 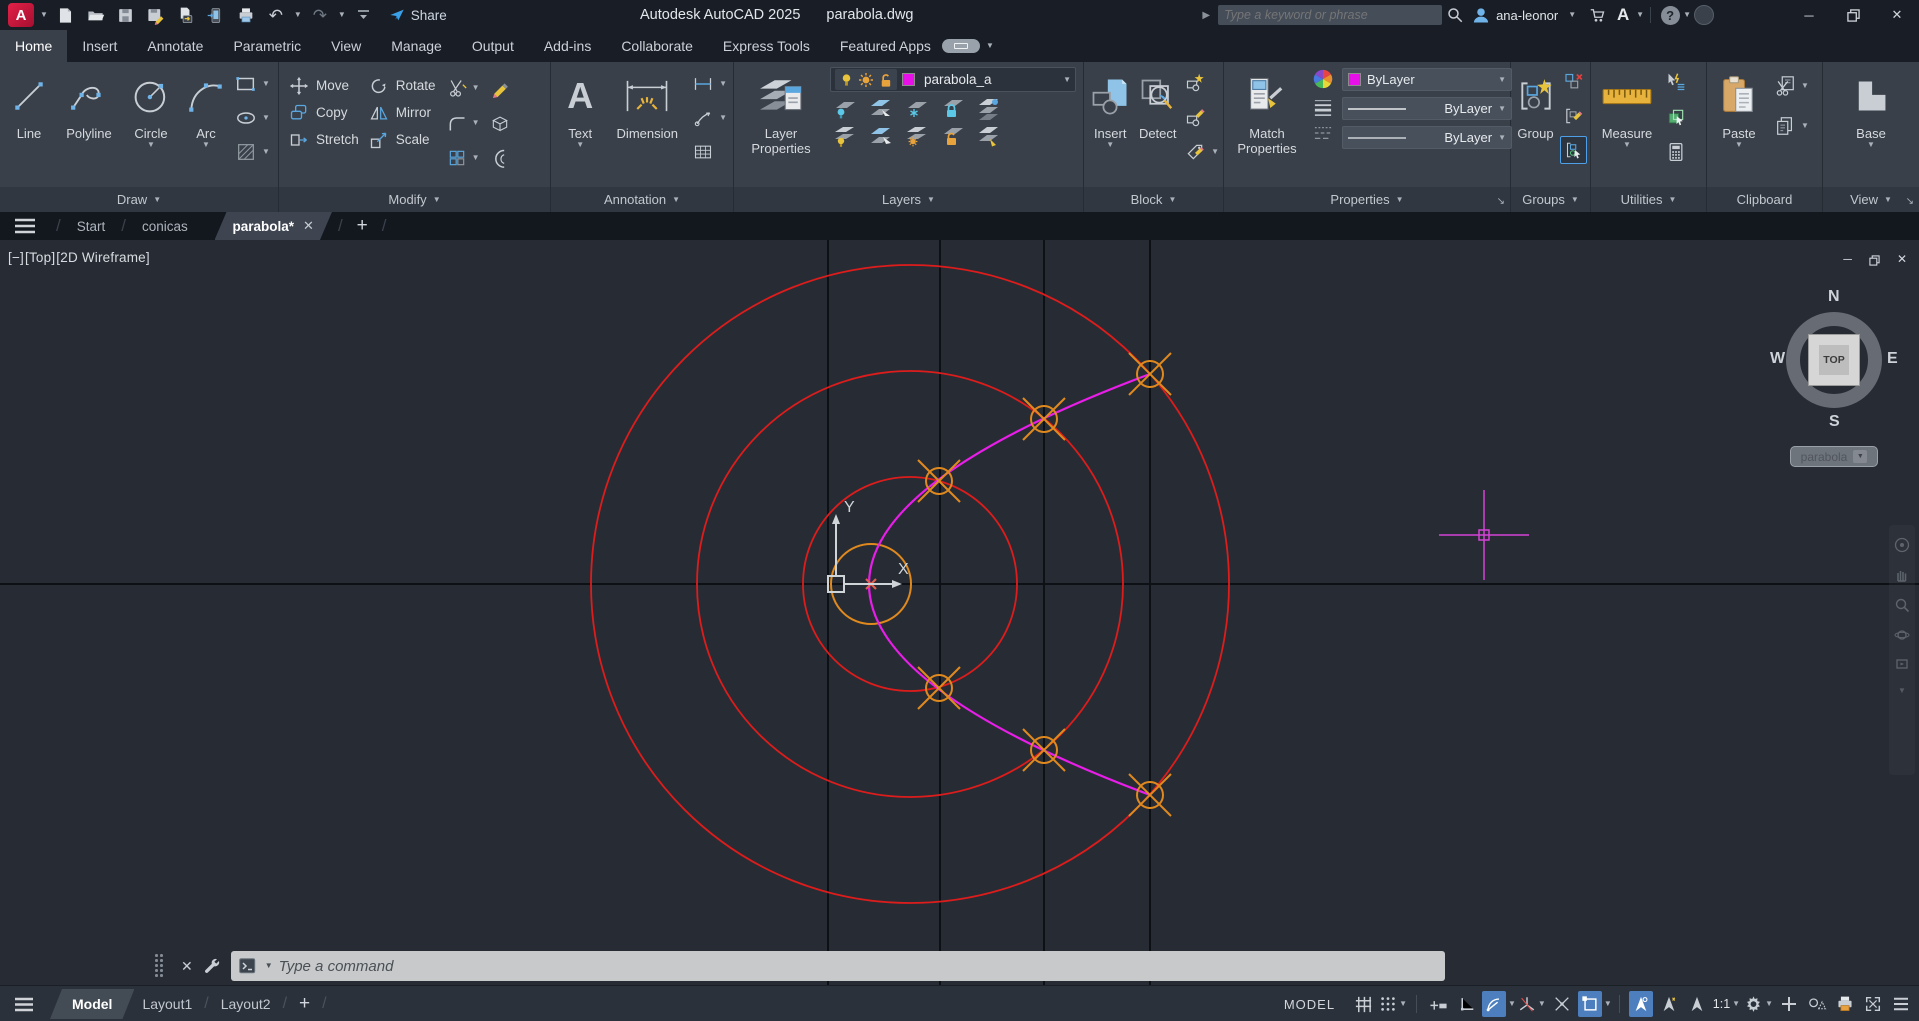 I want to click on paste-button: Paste ▼, so click(x=1739, y=105).